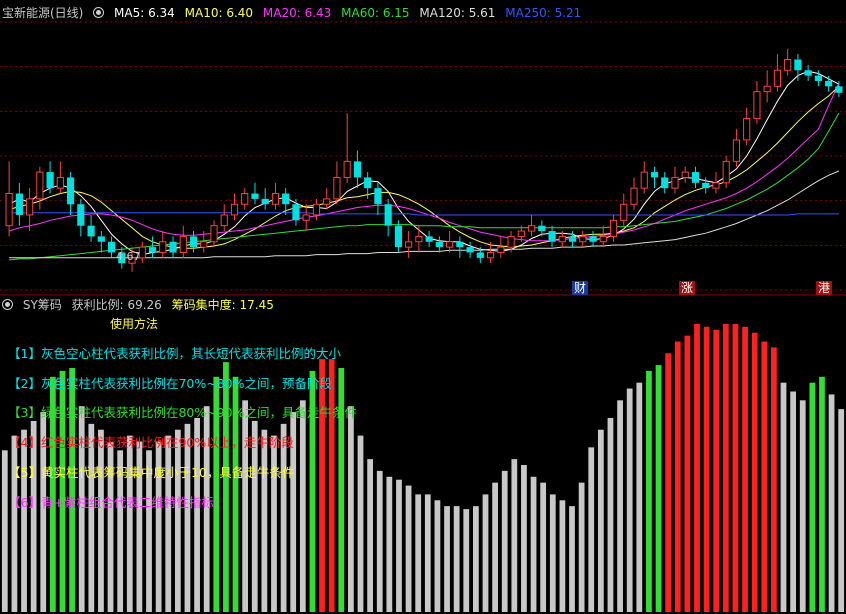 This screenshot has width=846, height=614. I want to click on hk-tag: 港, so click(824, 288).